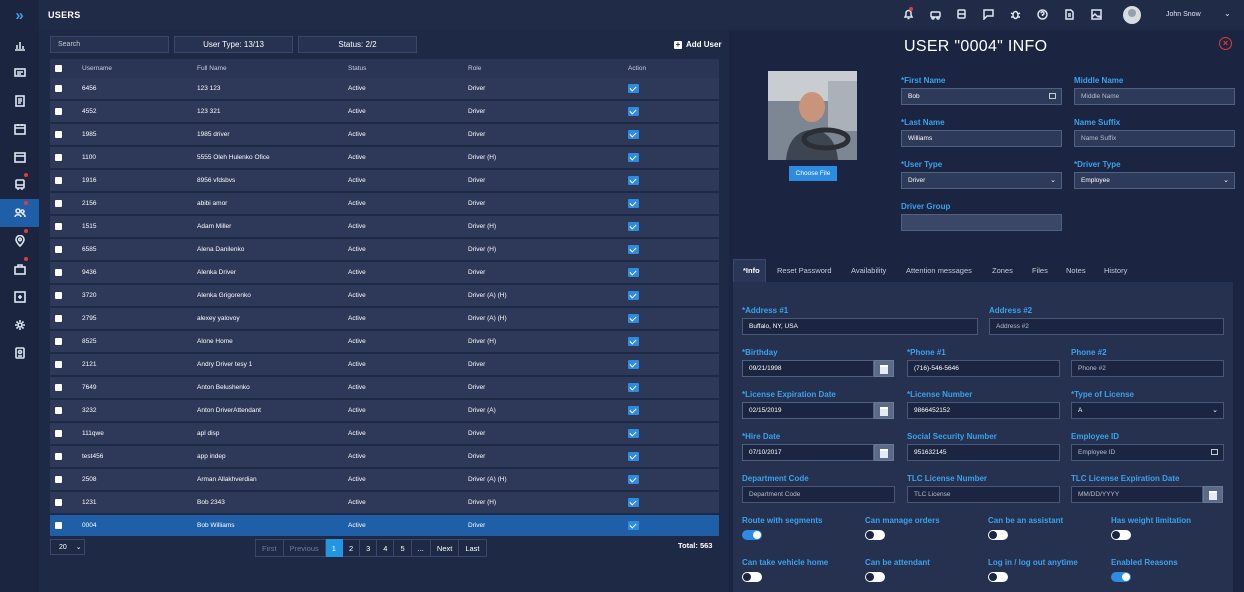 Image resolution: width=1244 pixels, height=592 pixels. What do you see at coordinates (961, 14) in the screenshot?
I see `bus-top-icon` at bounding box center [961, 14].